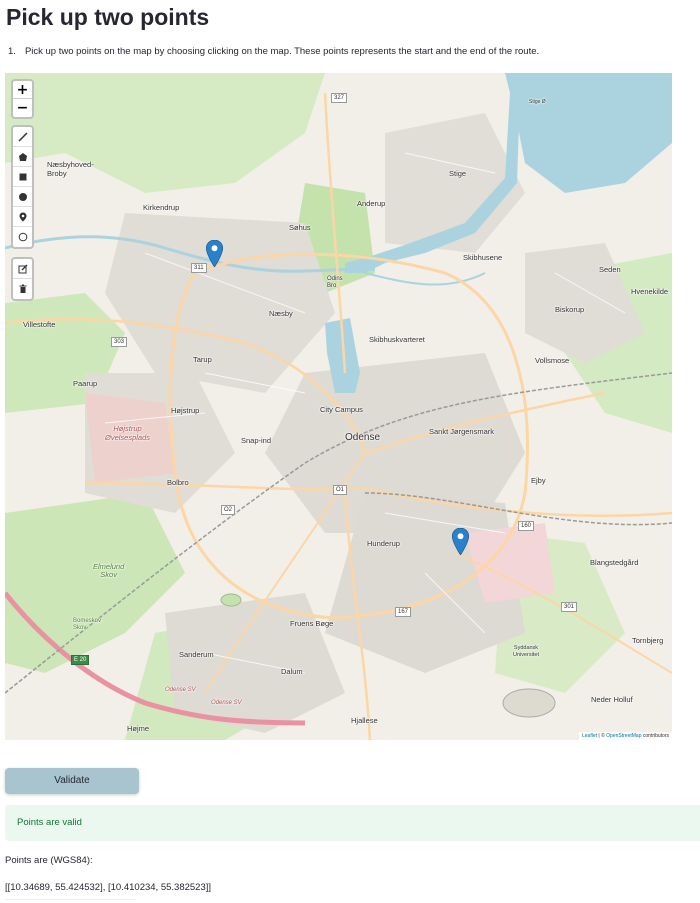 The image size is (700, 903). I want to click on label-odense-sv: Odense SV, so click(180, 690).